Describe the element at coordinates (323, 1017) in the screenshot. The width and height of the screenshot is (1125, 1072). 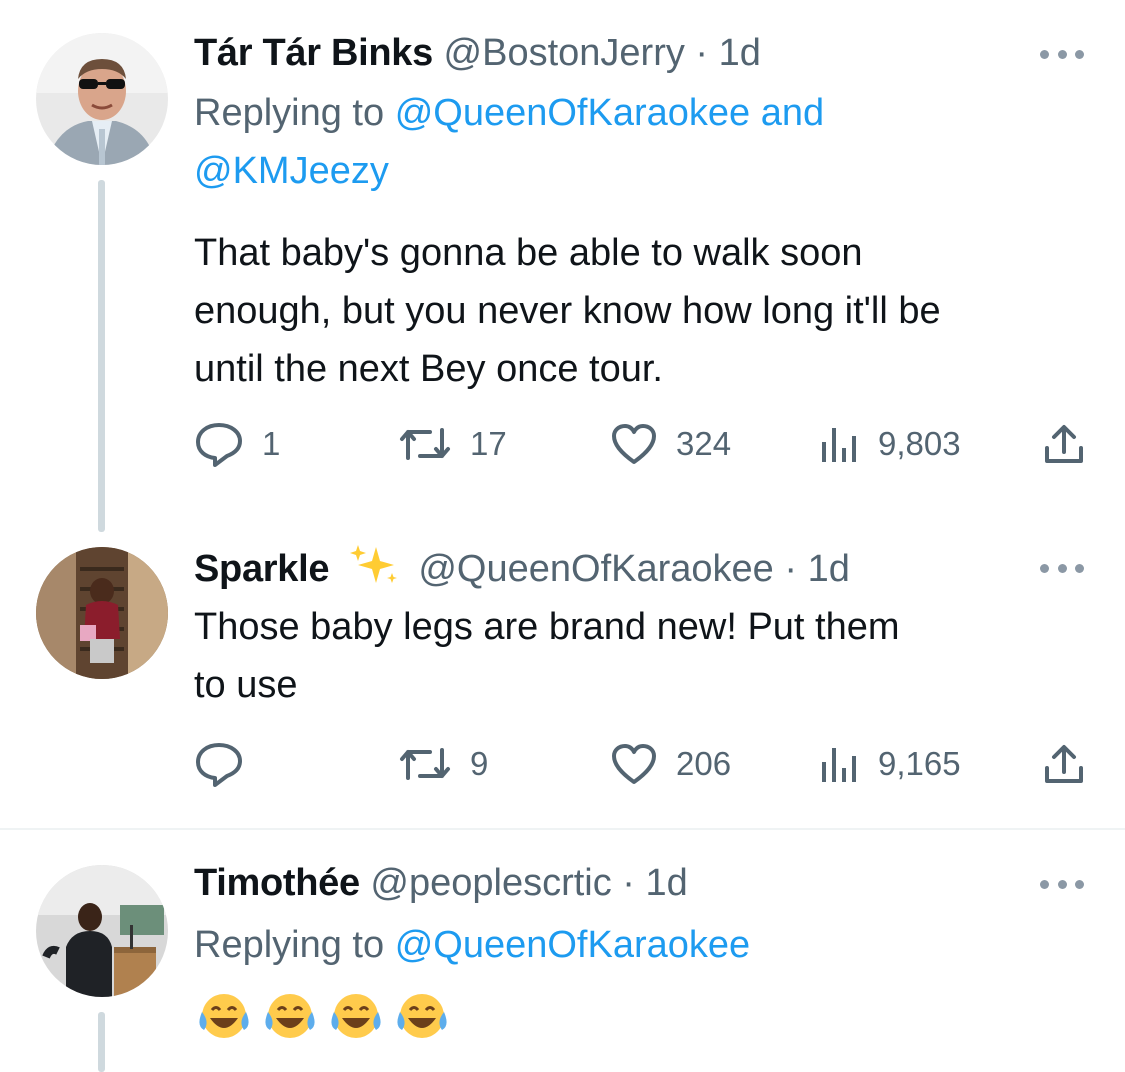
I see `tweet-emoji-text` at that location.